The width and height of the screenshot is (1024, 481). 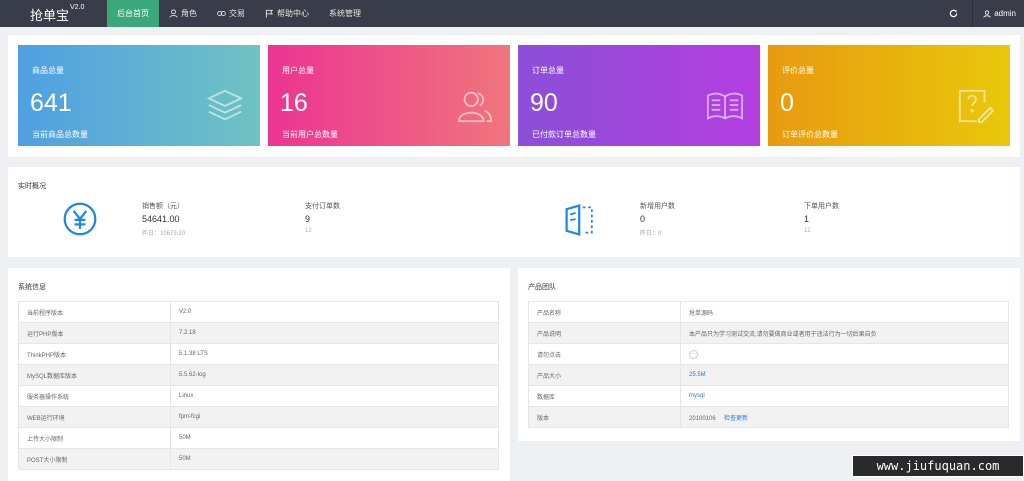 What do you see at coordinates (308, 219) in the screenshot?
I see `metric-value: 9` at bounding box center [308, 219].